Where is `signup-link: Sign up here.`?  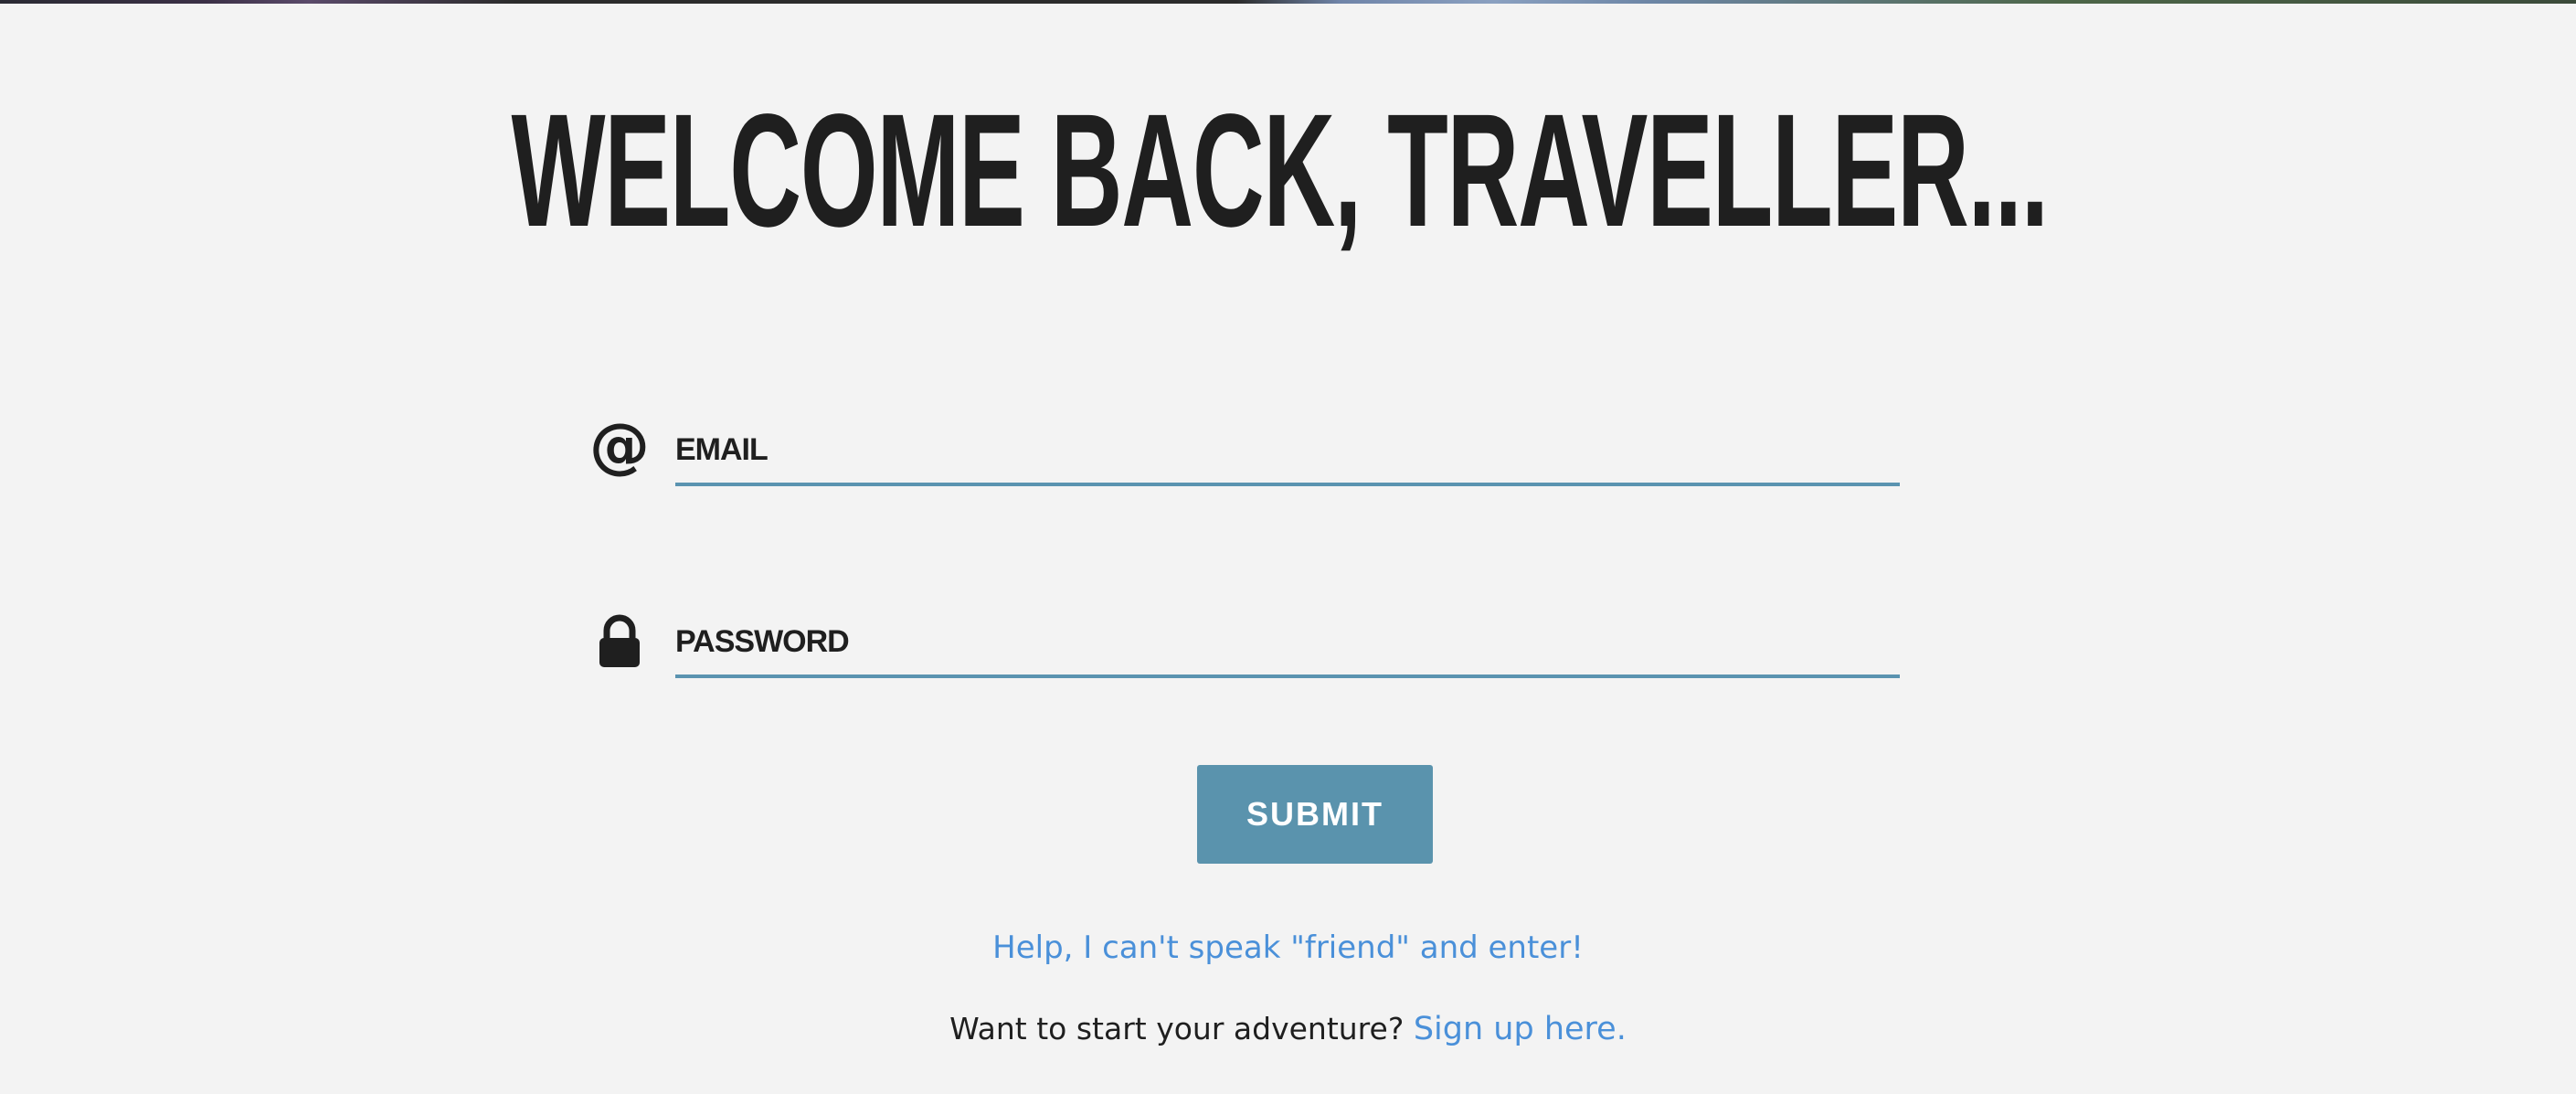 signup-link: Sign up here. is located at coordinates (1520, 1029).